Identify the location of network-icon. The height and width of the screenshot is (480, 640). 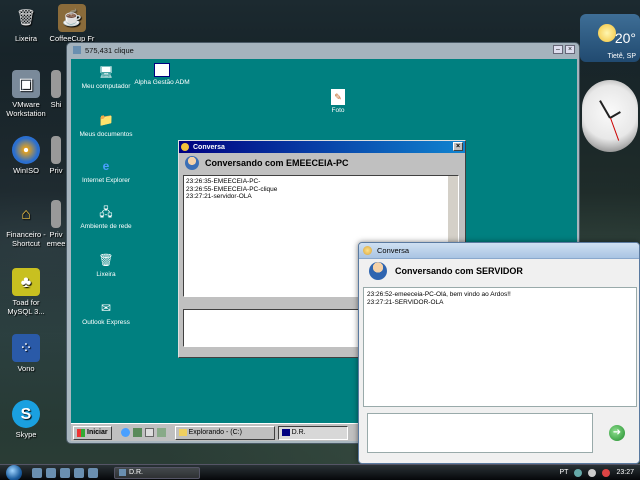
(578, 472).